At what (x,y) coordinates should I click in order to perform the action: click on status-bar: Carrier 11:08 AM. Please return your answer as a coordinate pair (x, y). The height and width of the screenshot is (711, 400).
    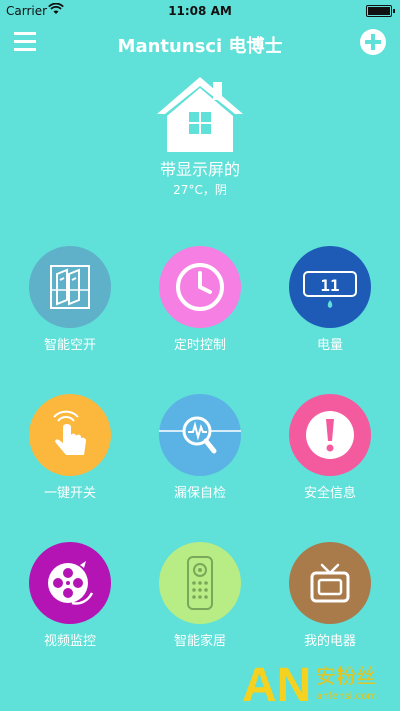
    Looking at the image, I should click on (200, 11).